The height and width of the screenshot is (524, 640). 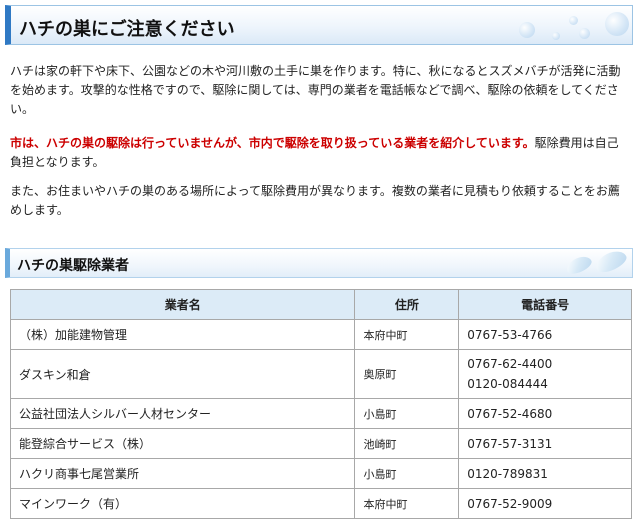 I want to click on phone-number: 0767-52-4680, so click(x=510, y=413).